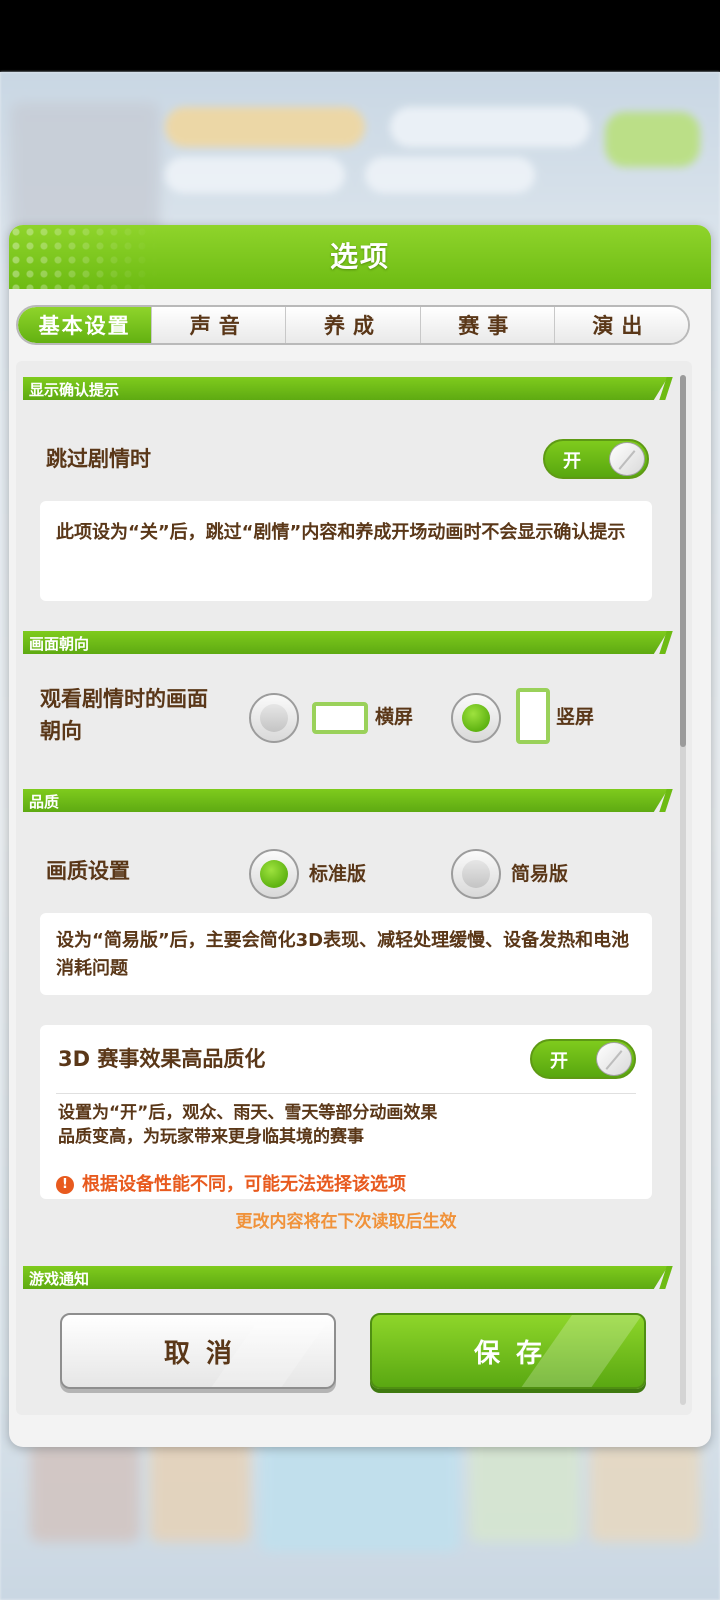  I want to click on warning-icon: !, so click(65, 1185).